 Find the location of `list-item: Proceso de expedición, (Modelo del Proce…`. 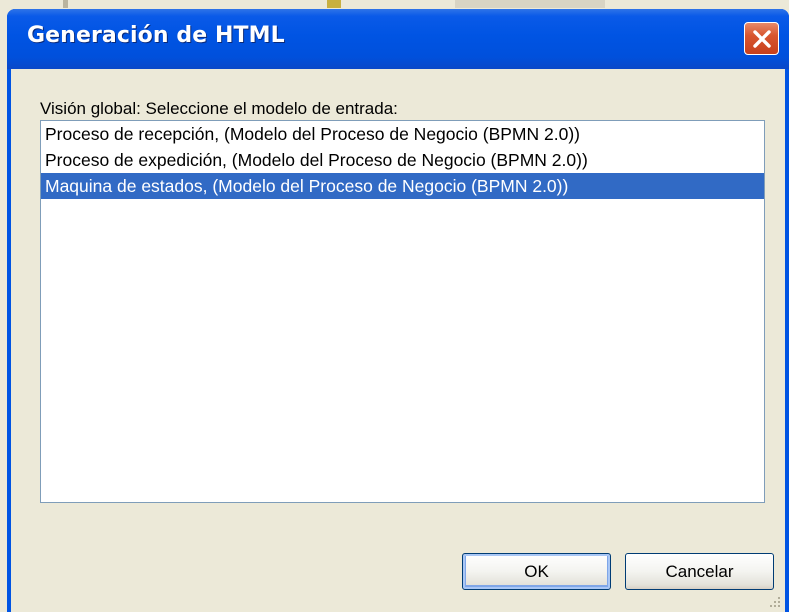

list-item: Proceso de expedición, (Modelo del Proce… is located at coordinates (402, 160).